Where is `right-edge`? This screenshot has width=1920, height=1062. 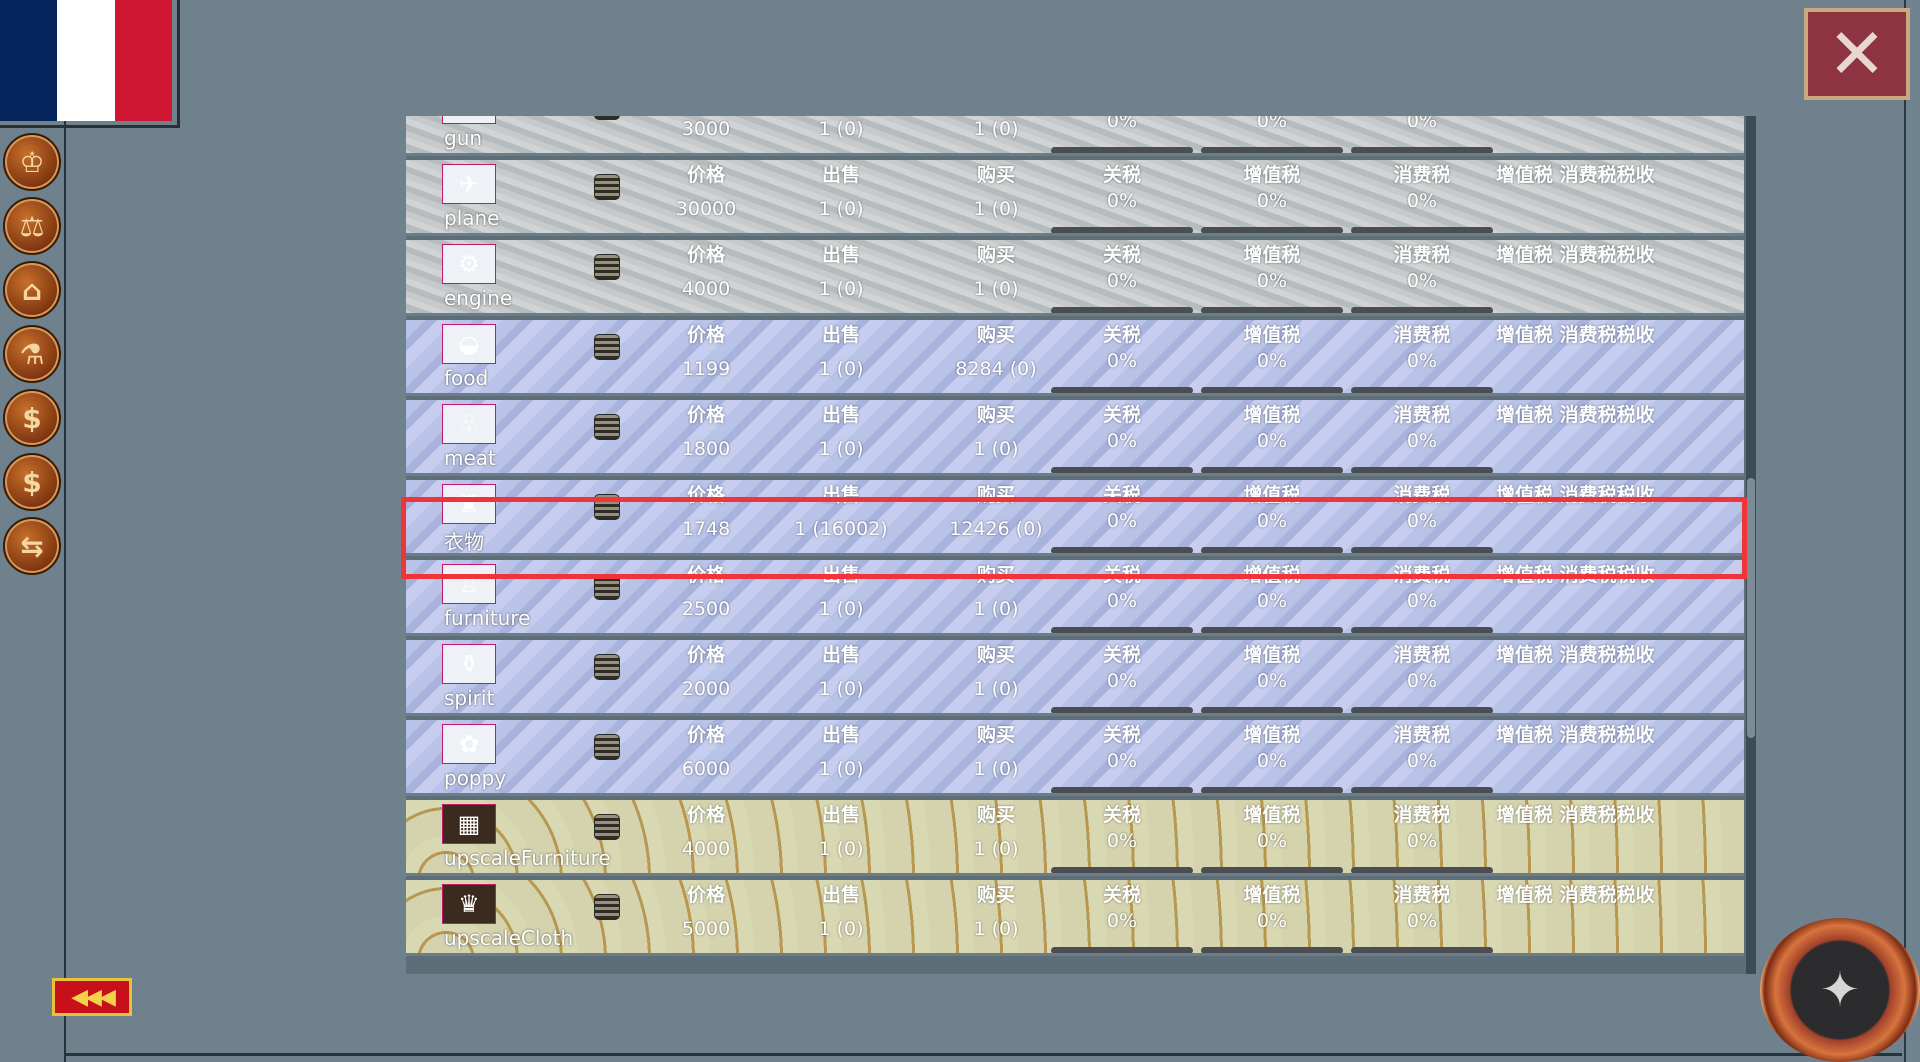
right-edge is located at coordinates (1912, 531).